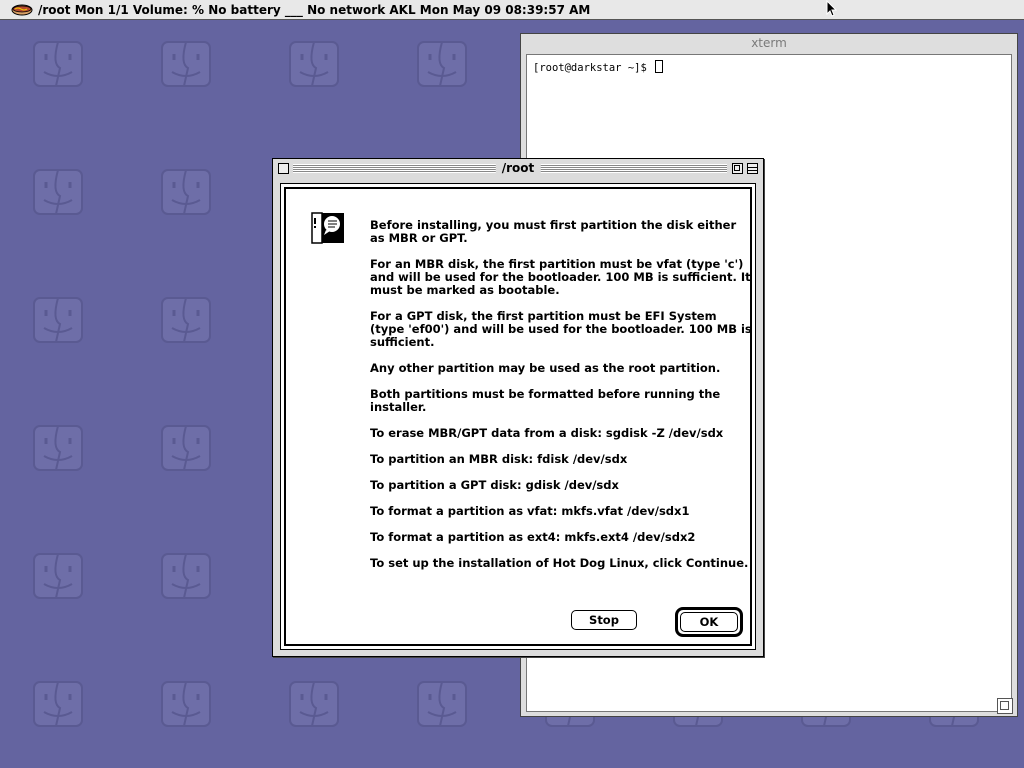 This screenshot has height=768, width=1024. I want to click on zoom-box-icon, so click(737, 168).